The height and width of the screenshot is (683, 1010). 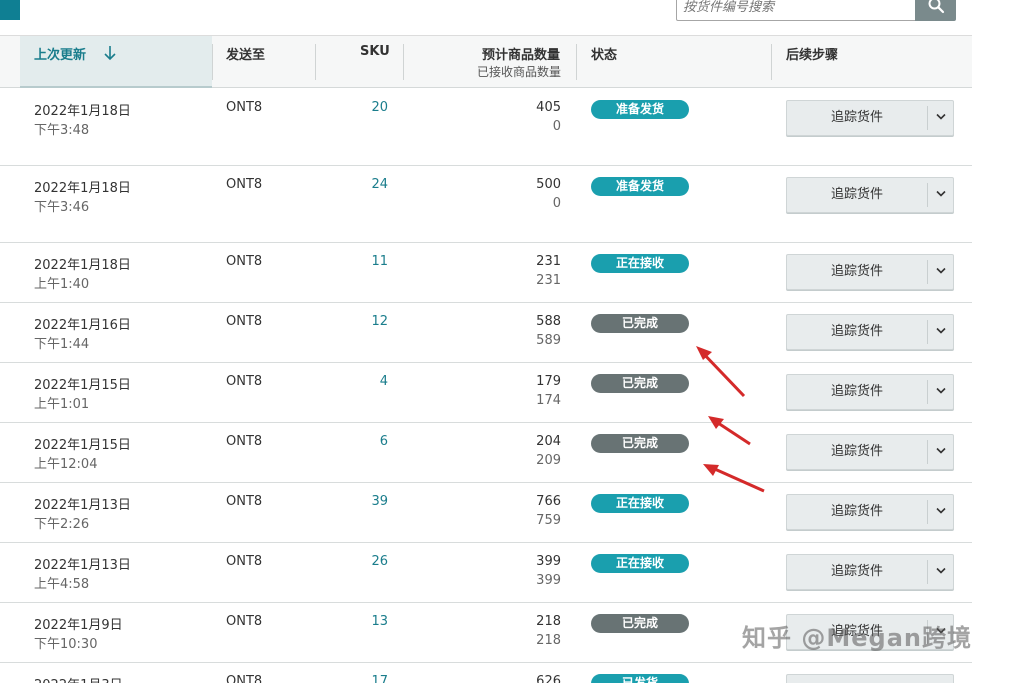 What do you see at coordinates (82, 188) in the screenshot?
I see `row-date: 2022年1月18日` at bounding box center [82, 188].